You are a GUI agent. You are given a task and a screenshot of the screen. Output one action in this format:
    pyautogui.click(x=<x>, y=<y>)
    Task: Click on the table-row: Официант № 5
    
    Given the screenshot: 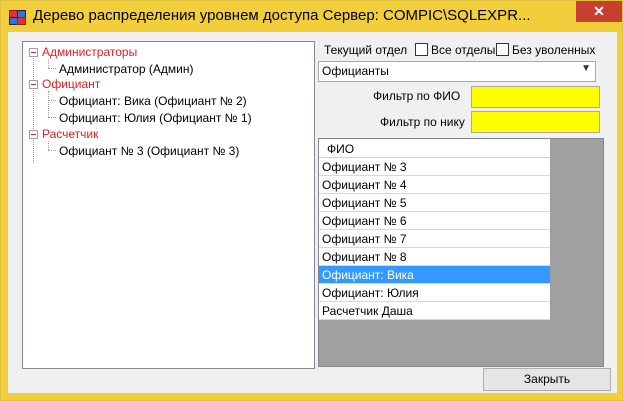 What is the action you would take?
    pyautogui.click(x=434, y=203)
    